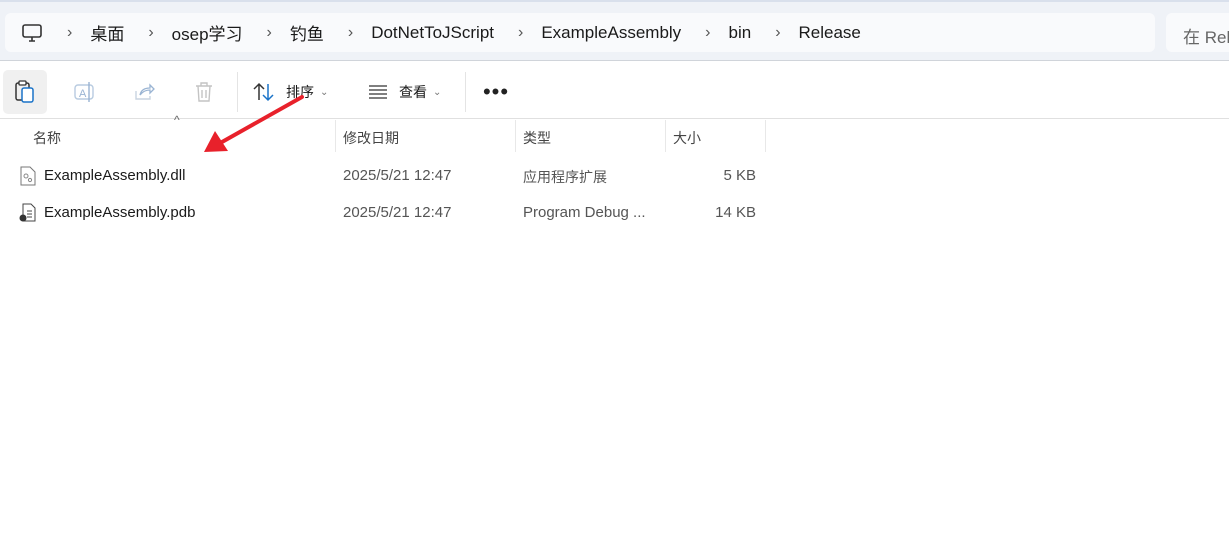 The image size is (1229, 549). What do you see at coordinates (254, 123) in the screenshot?
I see `red-annotation-arrow` at bounding box center [254, 123].